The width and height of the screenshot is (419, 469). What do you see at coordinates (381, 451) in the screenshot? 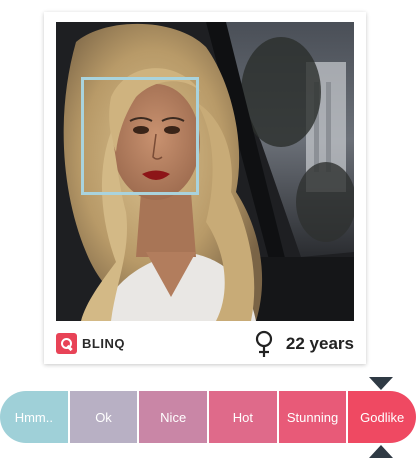
I see `selection-pointer-bottom` at bounding box center [381, 451].